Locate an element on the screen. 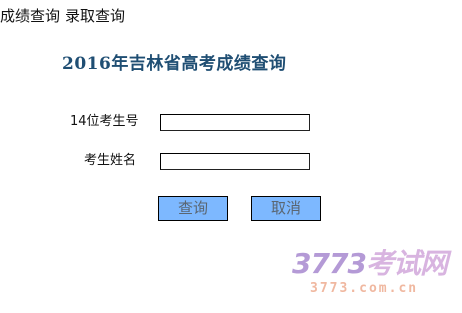  candidate-name-label: 考生姓名 is located at coordinates (110, 160).